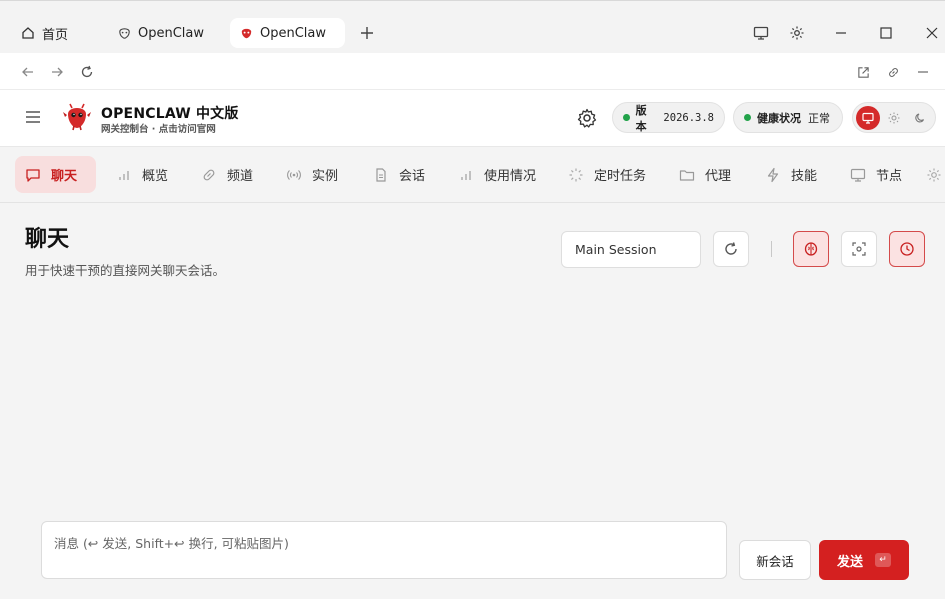  I want to click on openclaw-logo, so click(77, 117).